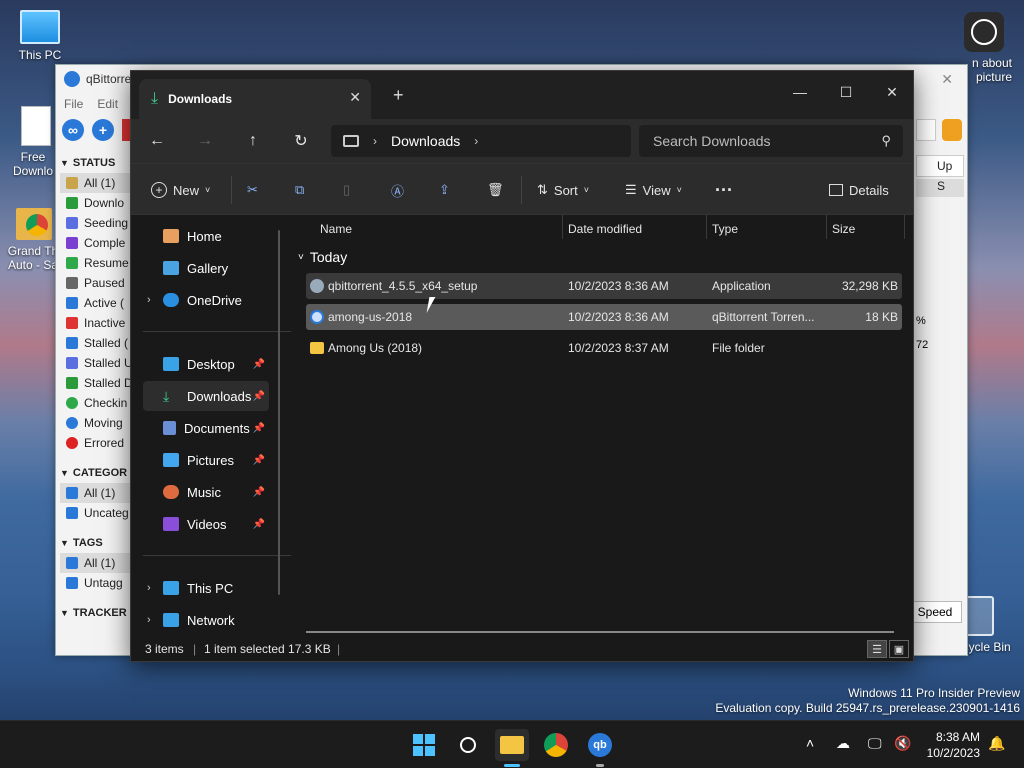  Describe the element at coordinates (605, 229) in the screenshot. I see `column-date-modified: Date modified` at that location.